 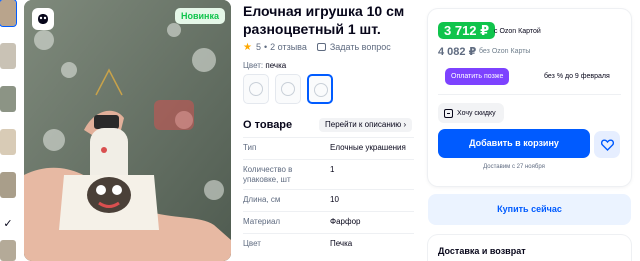 What do you see at coordinates (268, 125) in the screenshot?
I see `about-title: О товаре` at bounding box center [268, 125].